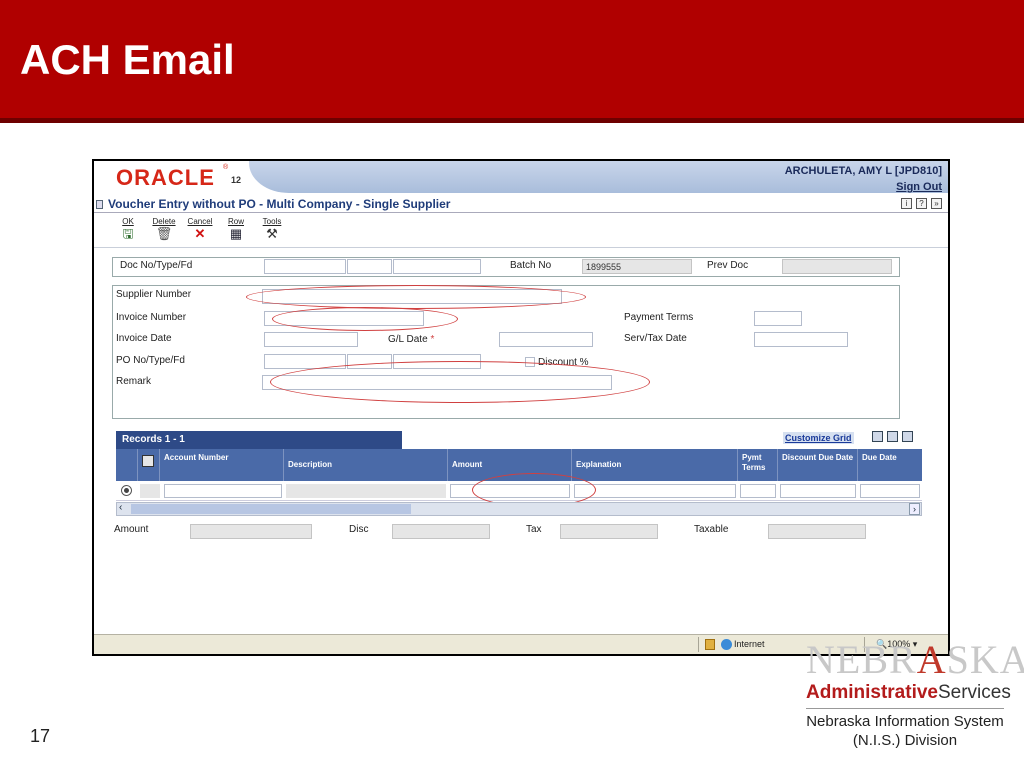 The height and width of the screenshot is (768, 1024). I want to click on col-pymt-terms: Pymt Terms, so click(758, 465).